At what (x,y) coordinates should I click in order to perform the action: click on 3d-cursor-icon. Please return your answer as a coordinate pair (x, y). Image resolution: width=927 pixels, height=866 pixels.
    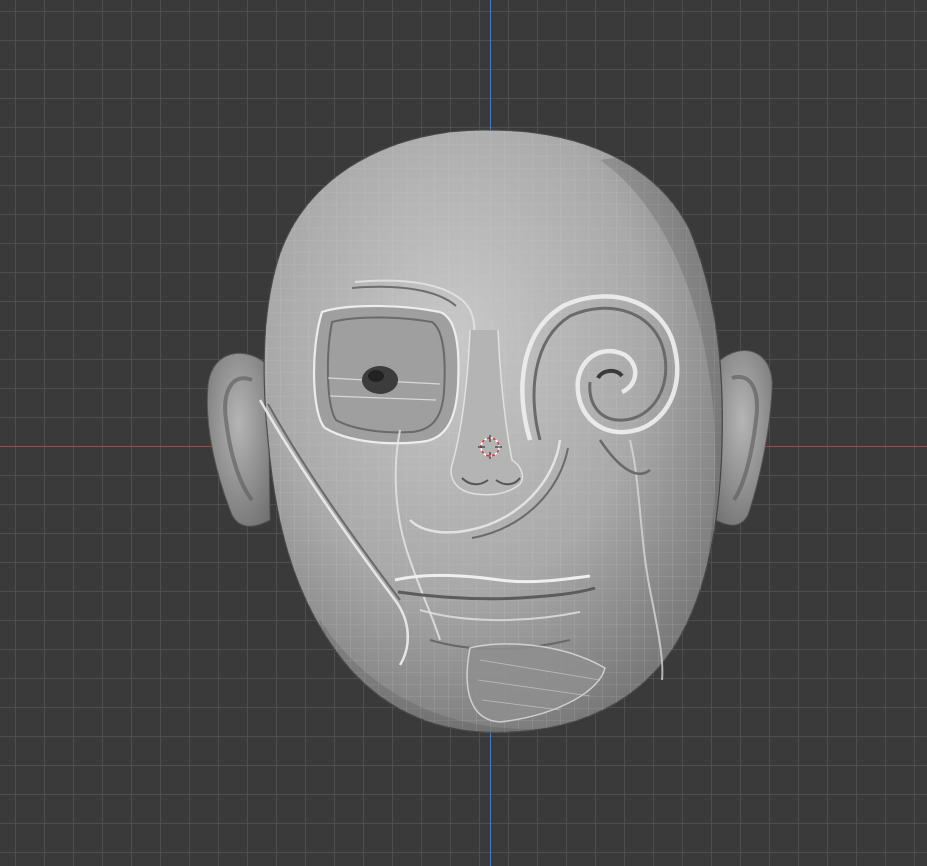
    Looking at the image, I should click on (490, 447).